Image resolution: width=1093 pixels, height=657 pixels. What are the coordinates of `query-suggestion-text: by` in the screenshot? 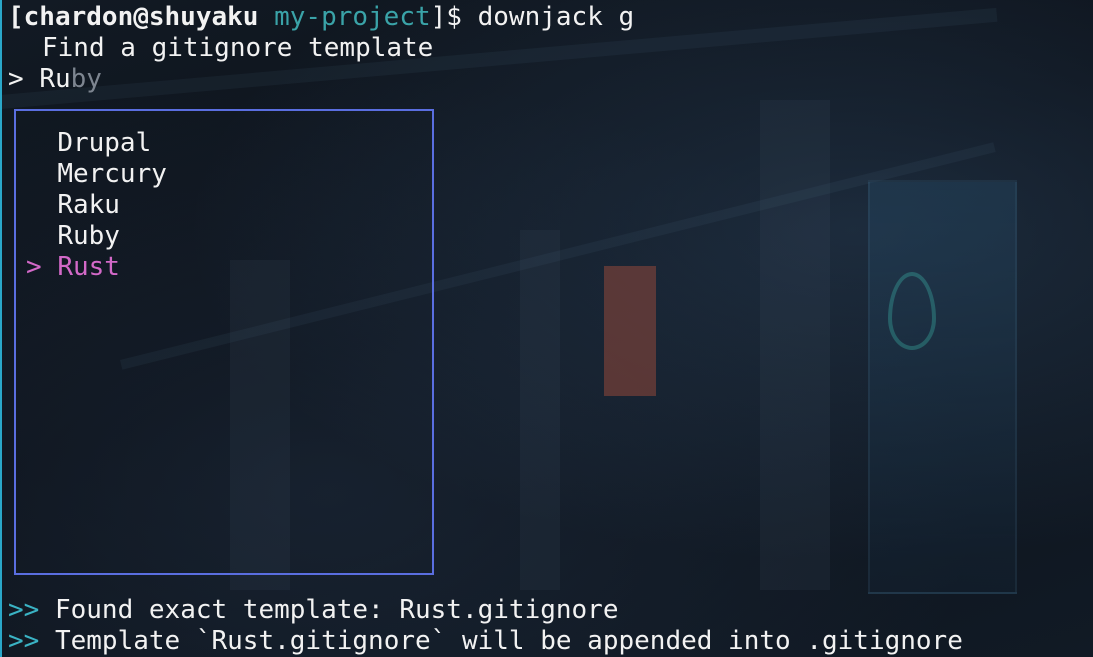 It's located at (86, 79).